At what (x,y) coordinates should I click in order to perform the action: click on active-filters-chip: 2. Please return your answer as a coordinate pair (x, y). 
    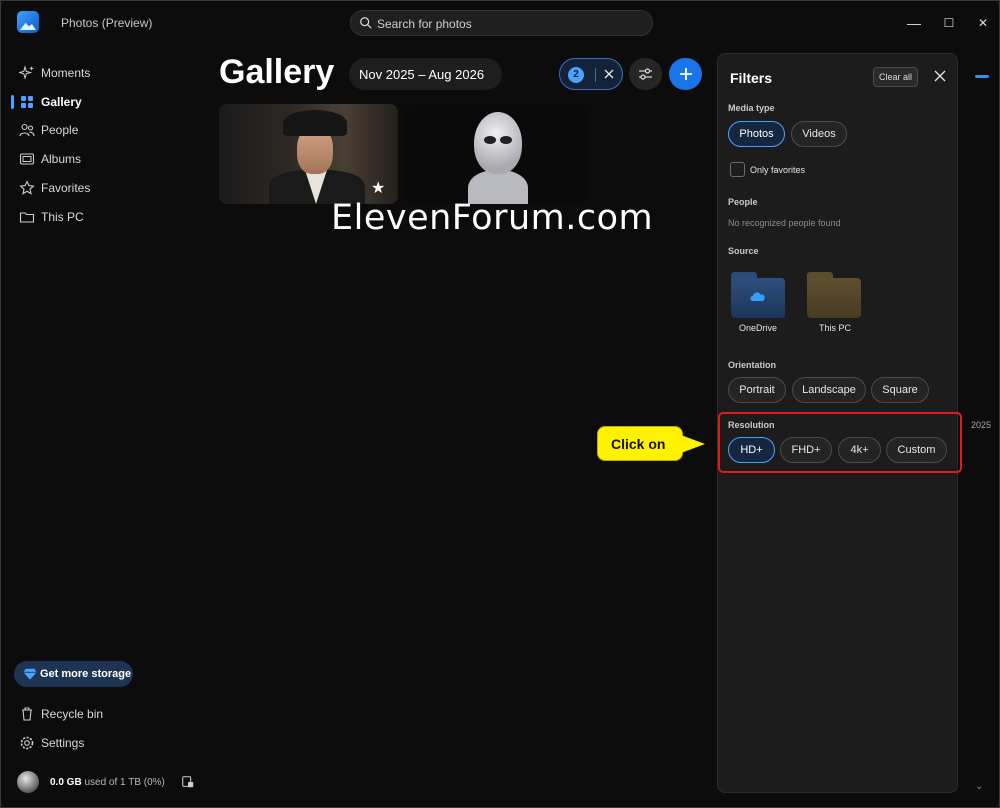
    Looking at the image, I should click on (591, 74).